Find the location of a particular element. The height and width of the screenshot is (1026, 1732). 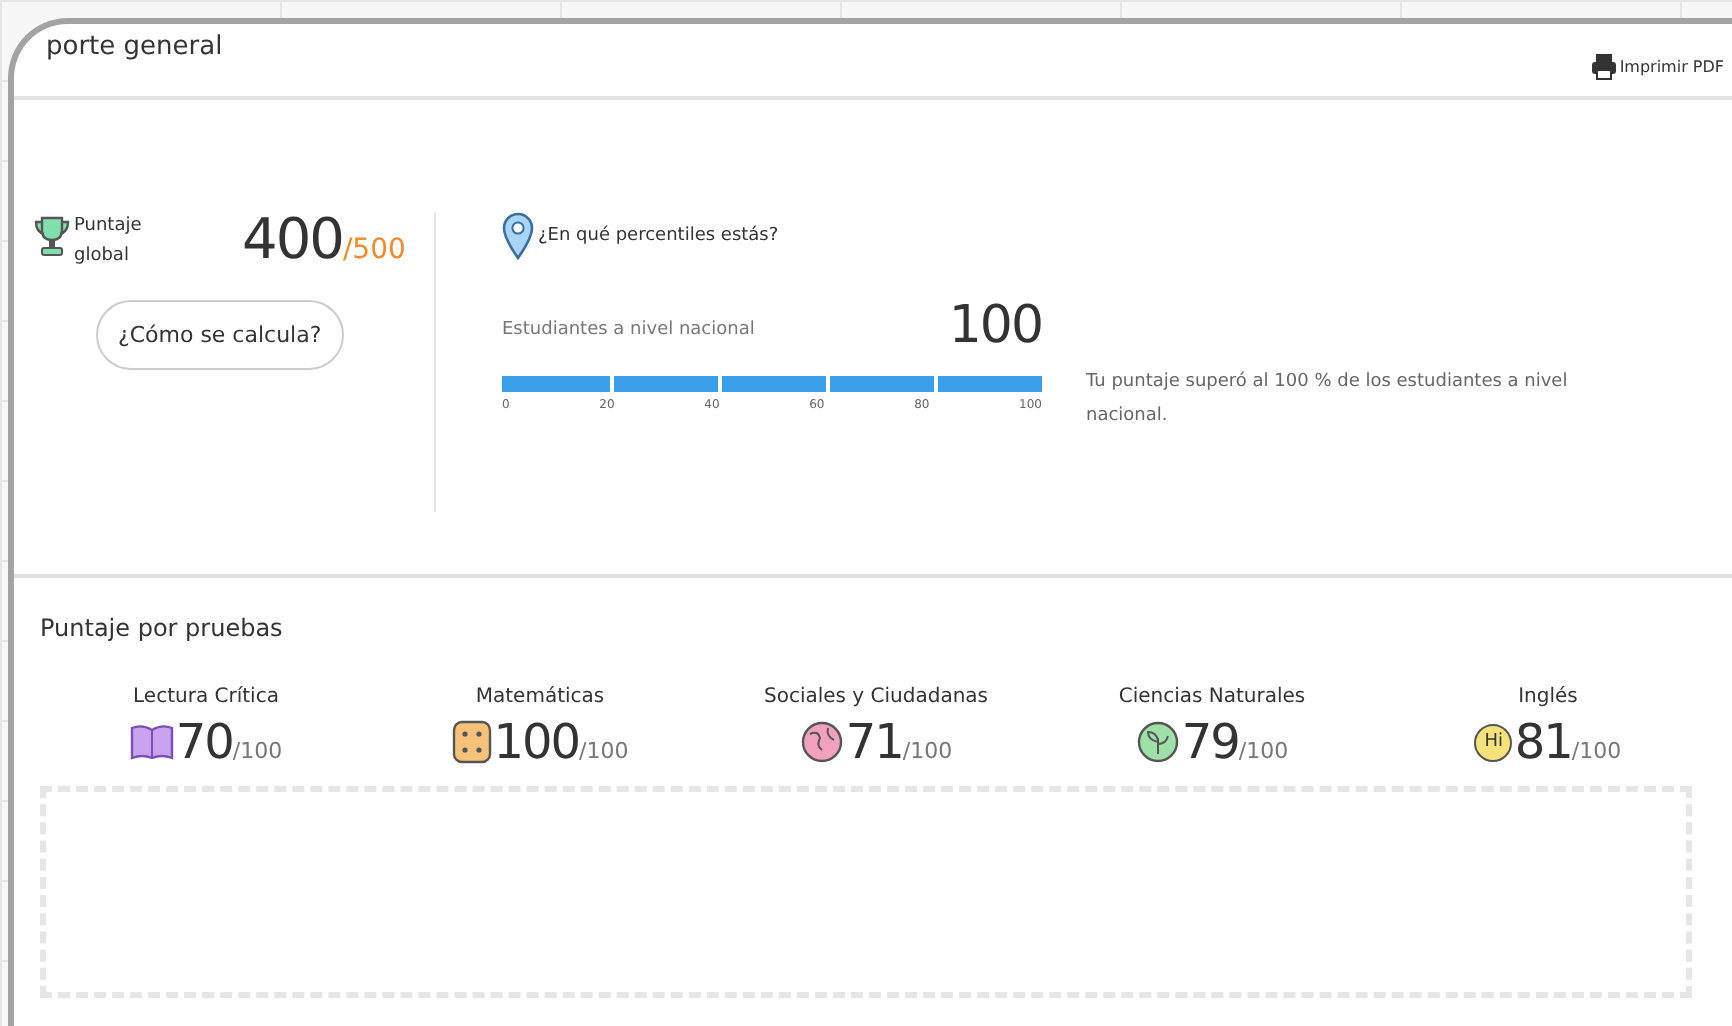

subject-name: Ciencias Naturales is located at coordinates (1212, 697).